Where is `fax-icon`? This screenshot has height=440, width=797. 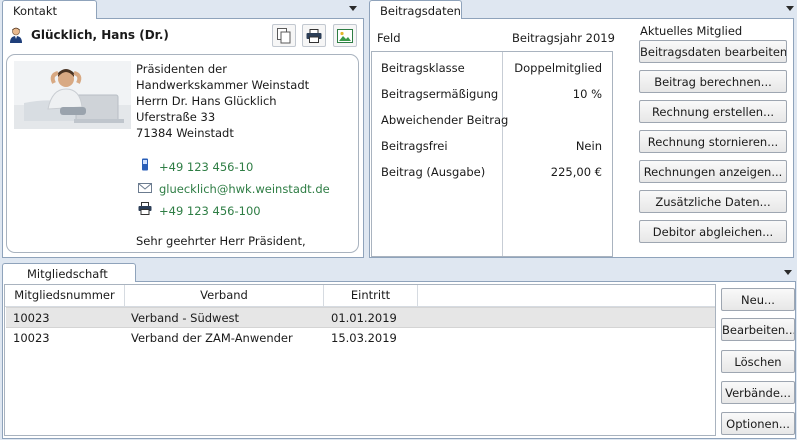
fax-icon is located at coordinates (145, 208).